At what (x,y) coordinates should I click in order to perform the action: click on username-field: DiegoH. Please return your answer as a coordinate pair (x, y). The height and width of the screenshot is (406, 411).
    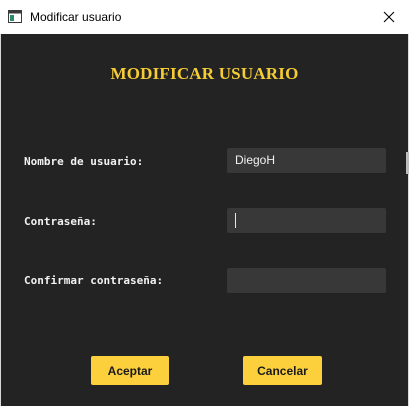
    Looking at the image, I should click on (306, 160).